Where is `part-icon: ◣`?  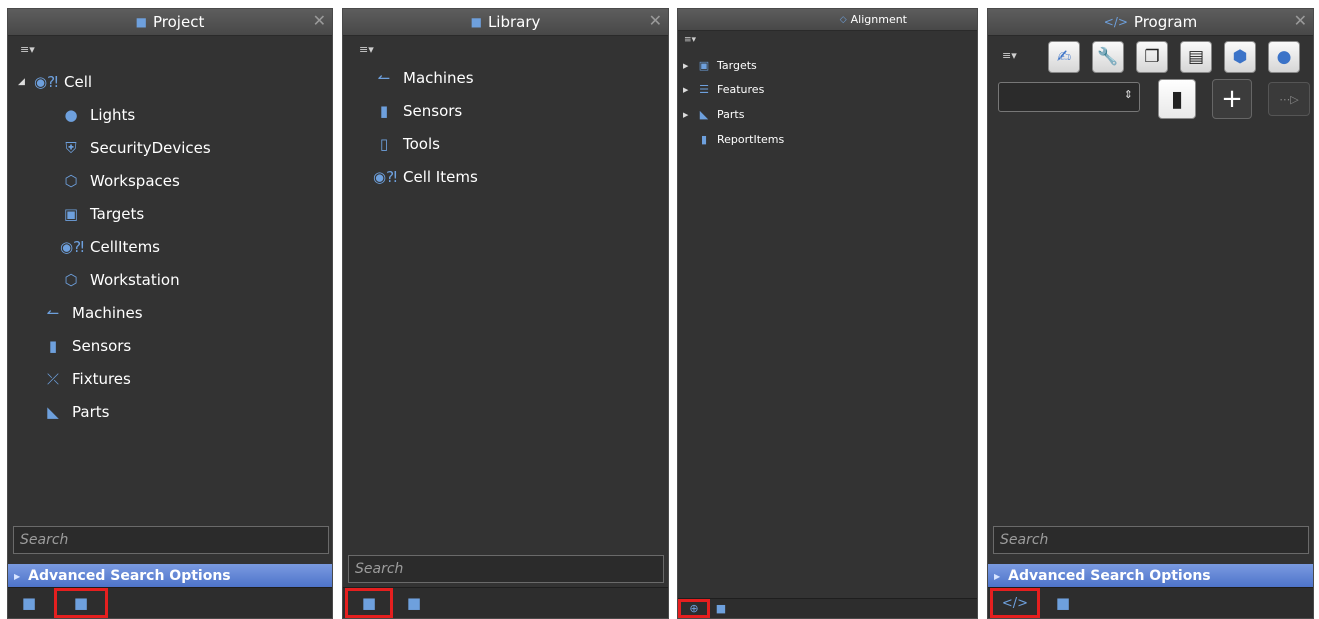
part-icon: ◣ is located at coordinates (53, 412).